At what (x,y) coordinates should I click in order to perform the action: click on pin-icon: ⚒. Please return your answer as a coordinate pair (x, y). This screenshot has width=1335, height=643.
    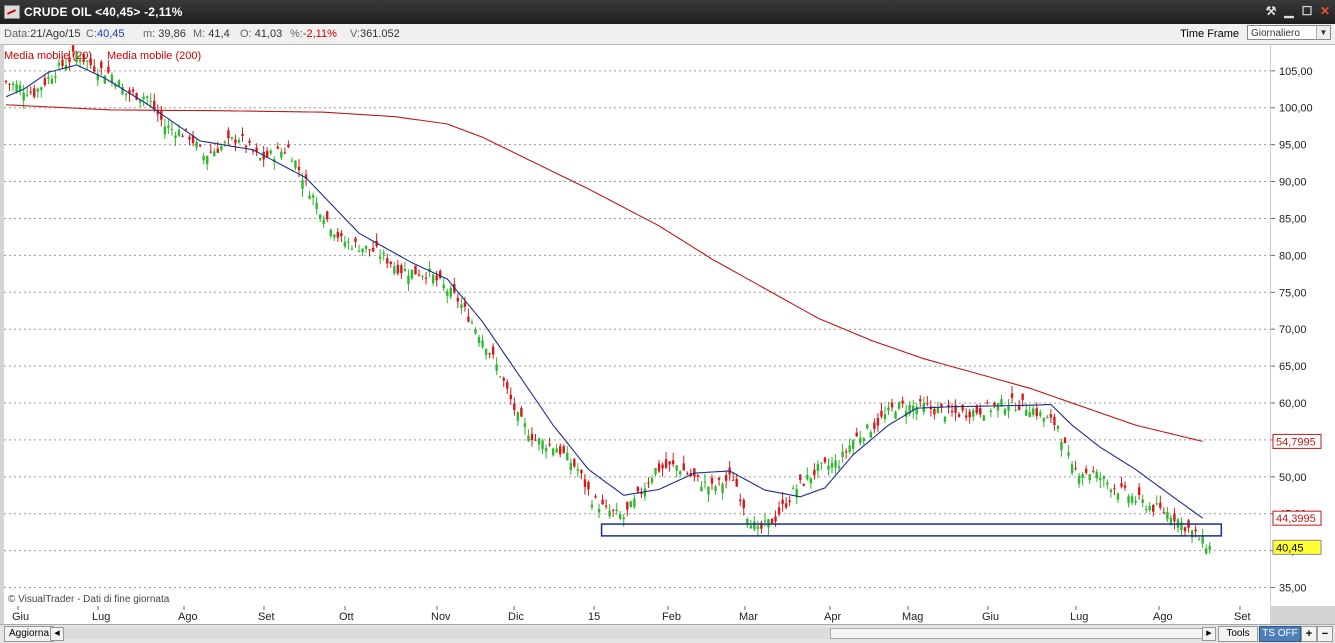
    Looking at the image, I should click on (1271, 11).